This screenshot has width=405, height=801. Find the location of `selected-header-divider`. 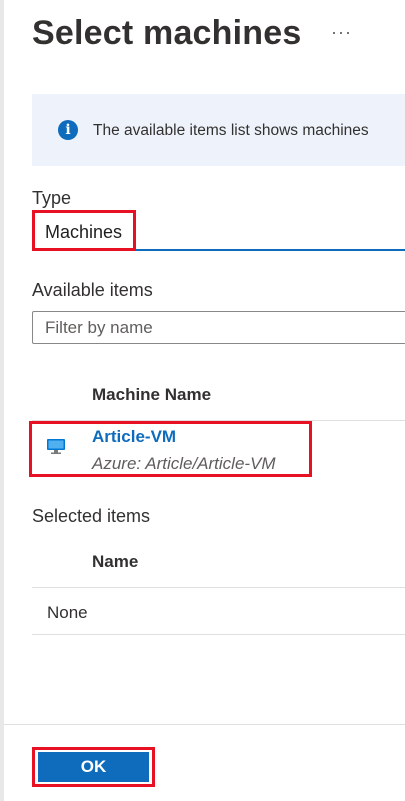

selected-header-divider is located at coordinates (218, 587).